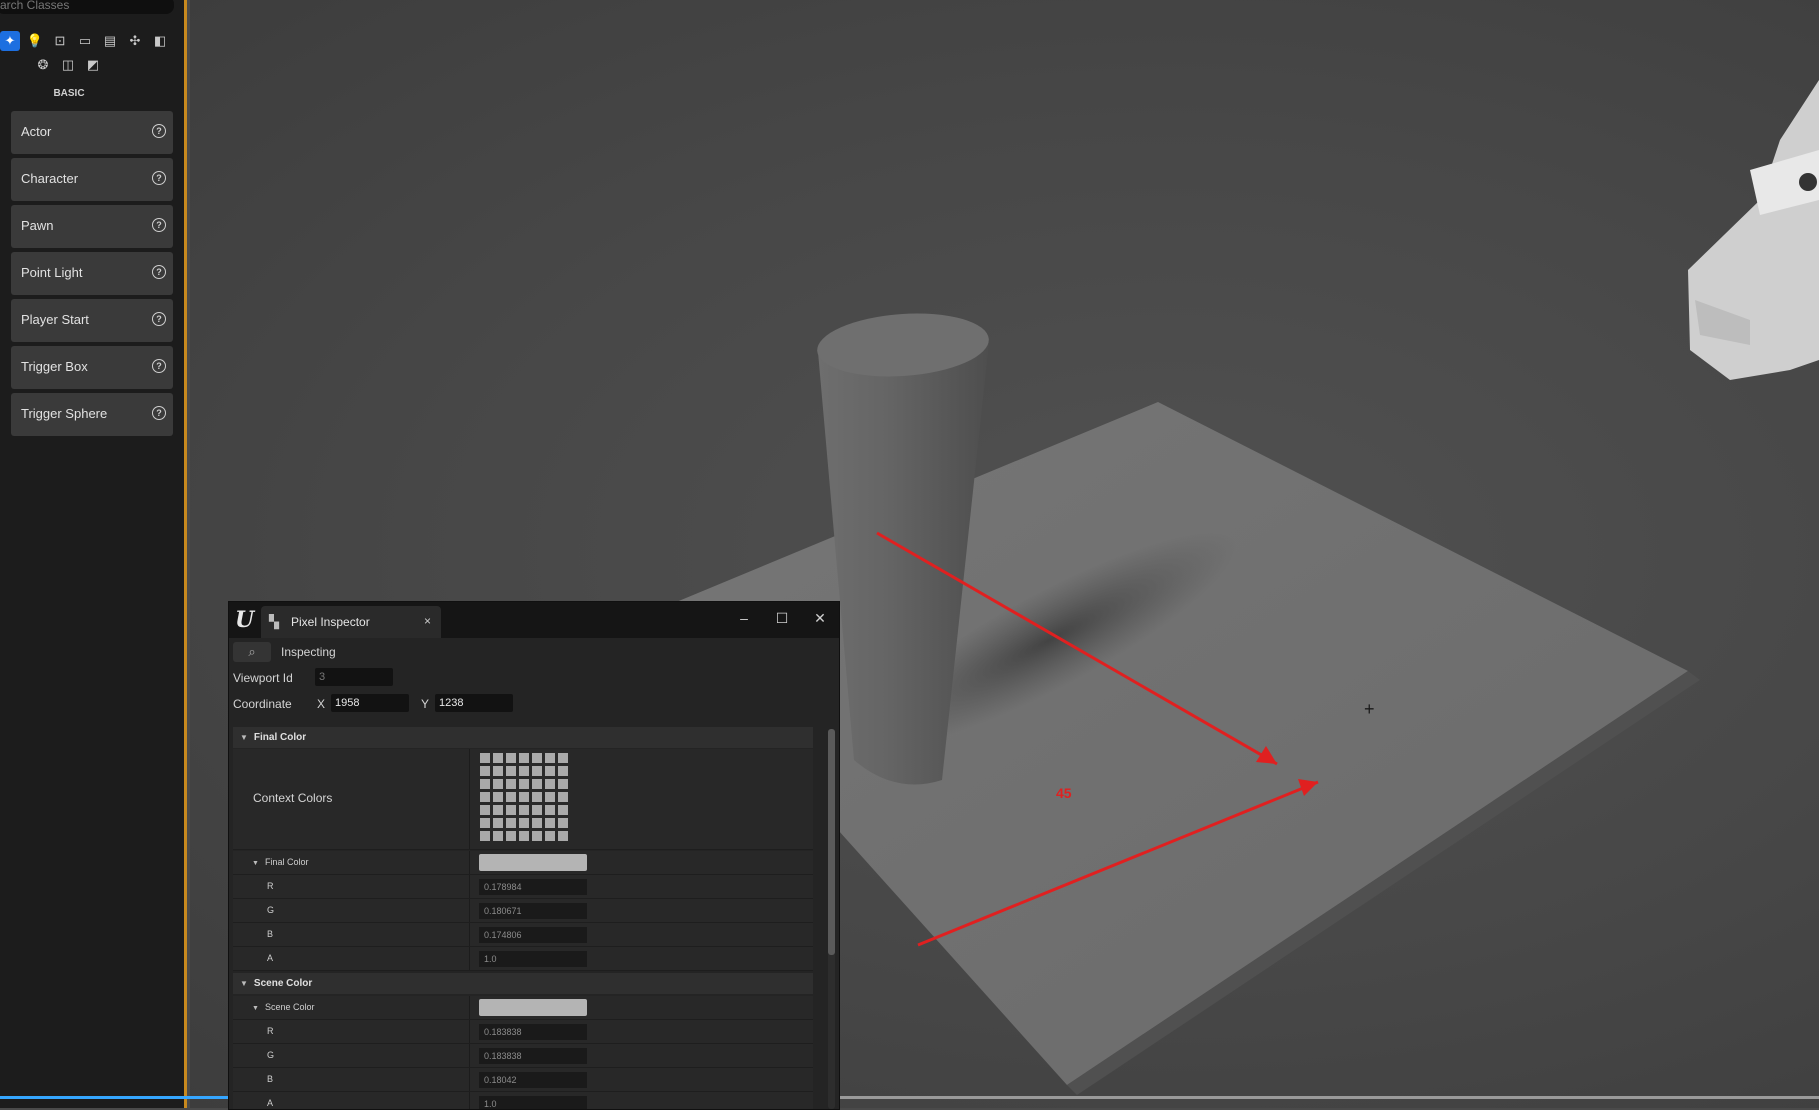 The width and height of the screenshot is (1819, 1110). Describe the element at coordinates (831, 842) in the screenshot. I see `inspector-scrollbar-thumb` at that location.